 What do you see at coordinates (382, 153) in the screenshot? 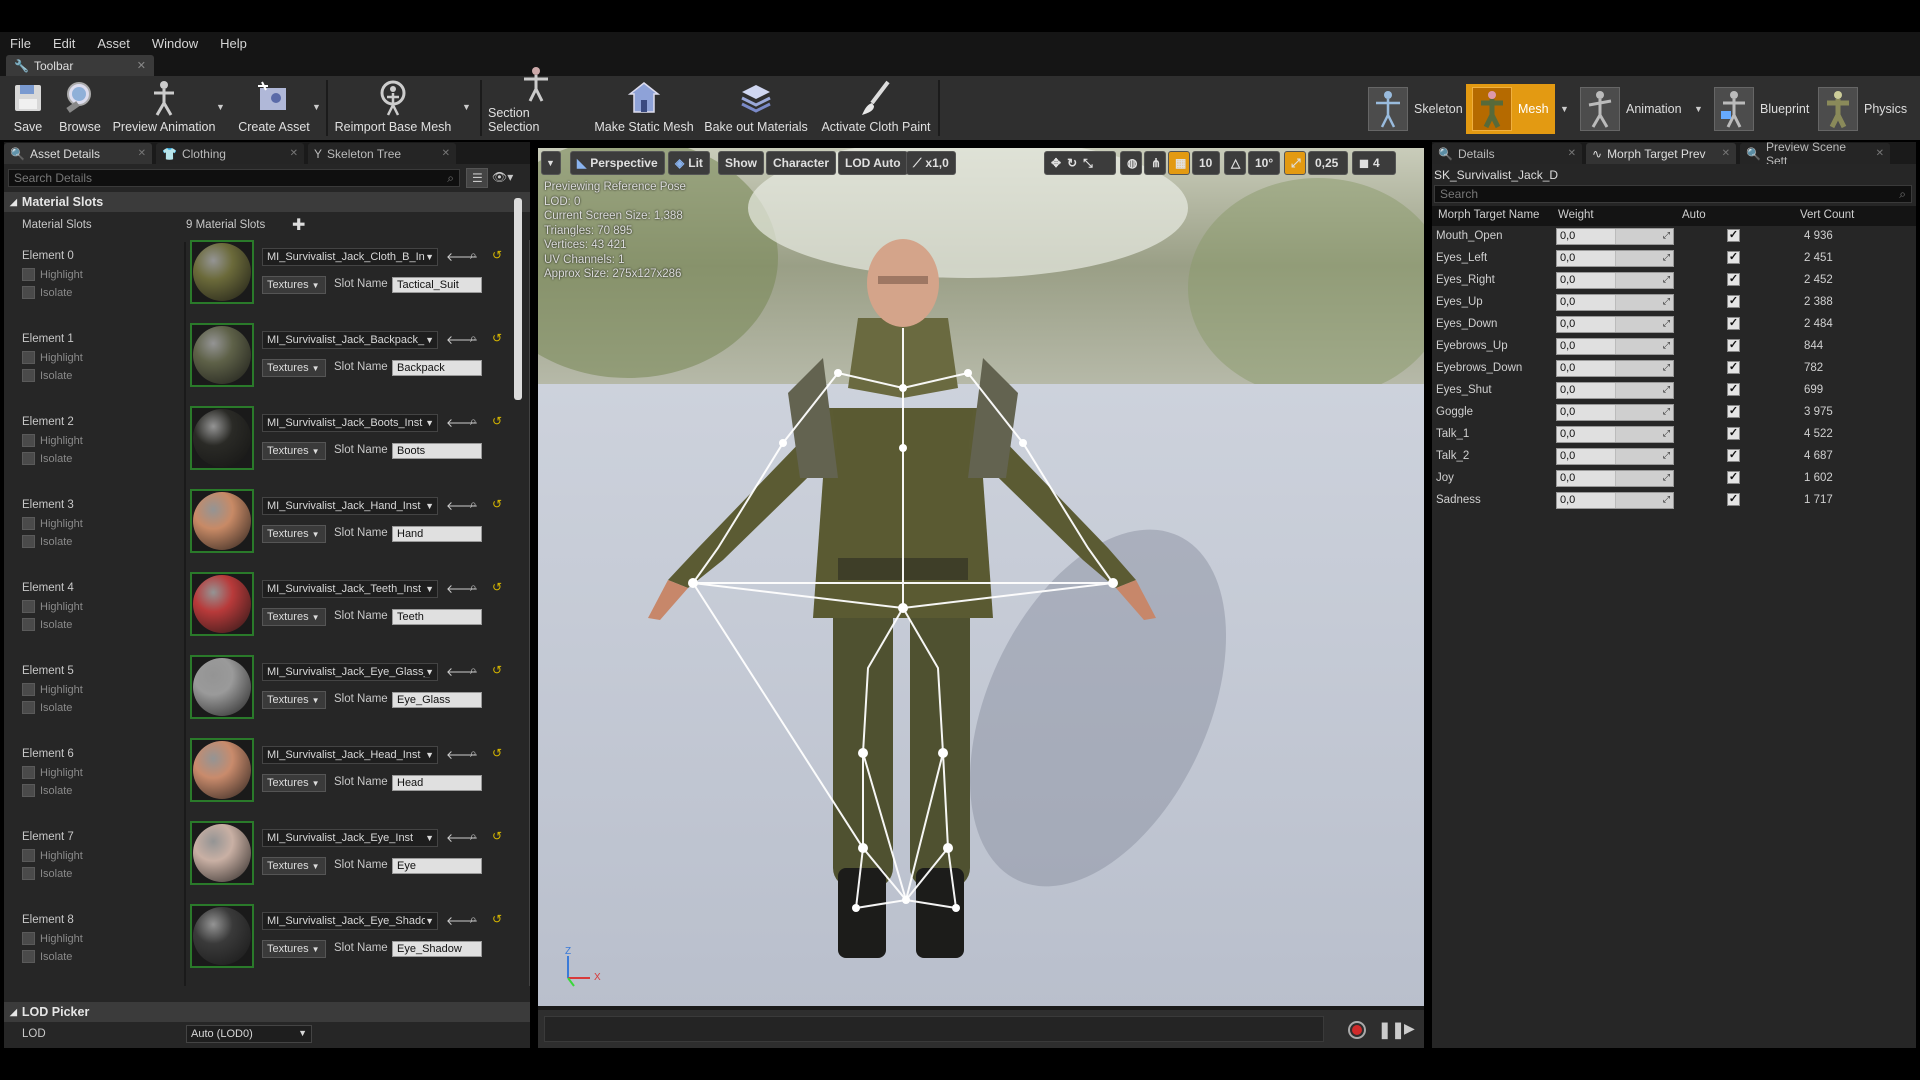
I see `tab-skeleton-tree: Y Skeleton Tree ✕` at bounding box center [382, 153].